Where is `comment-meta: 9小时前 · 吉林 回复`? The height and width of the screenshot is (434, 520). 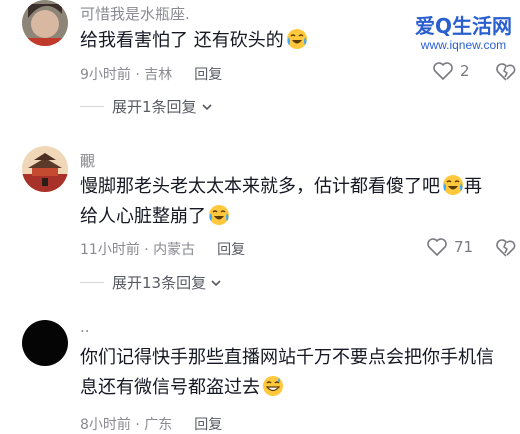 comment-meta: 9小时前 · 吉林 回复 is located at coordinates (151, 74).